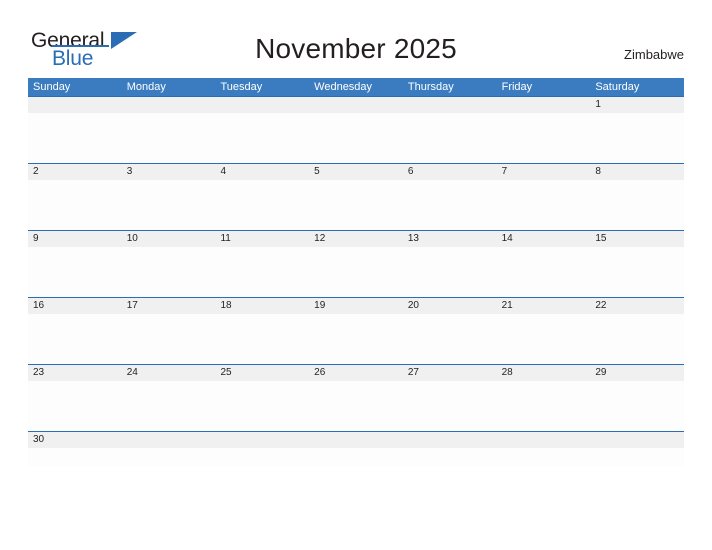 Image resolution: width=712 pixels, height=550 pixels. Describe the element at coordinates (637, 105) in the screenshot. I see `day-number: 1` at that location.